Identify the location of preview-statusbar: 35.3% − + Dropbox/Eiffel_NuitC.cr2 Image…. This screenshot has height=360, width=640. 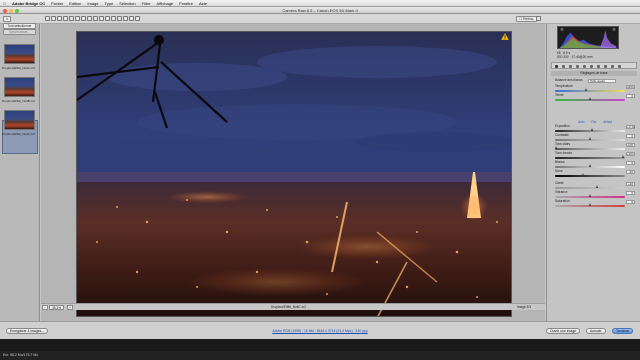
(293, 306).